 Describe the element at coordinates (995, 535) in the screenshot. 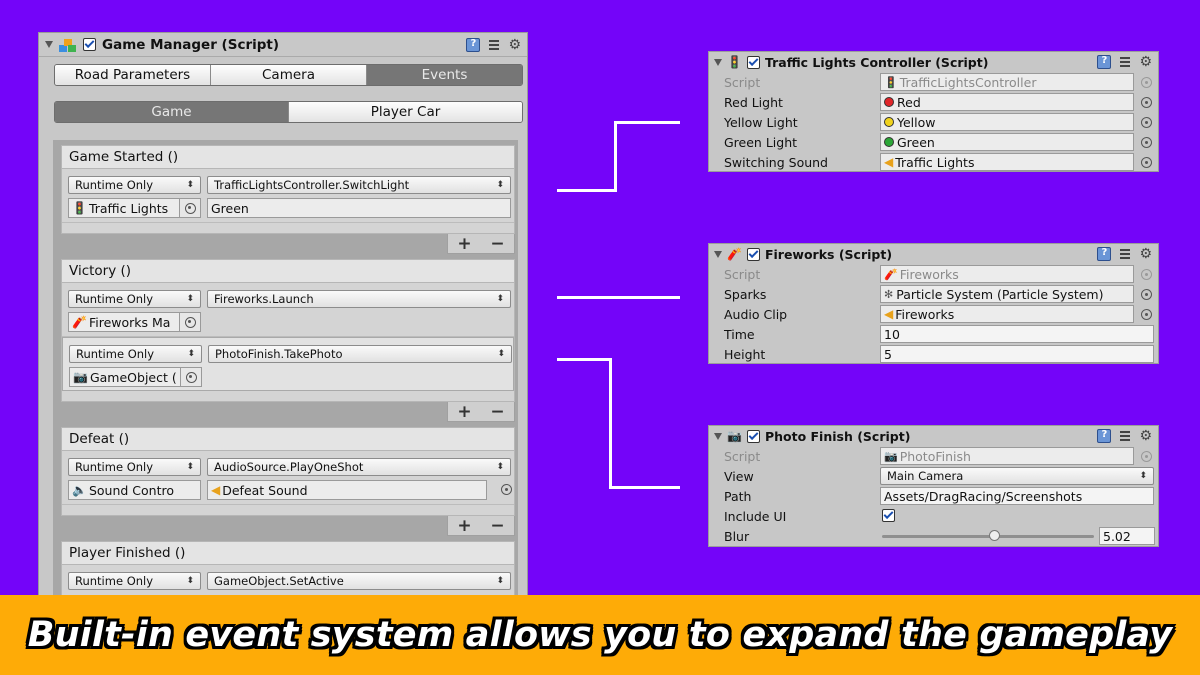

I see `blur-slider-thumb` at that location.